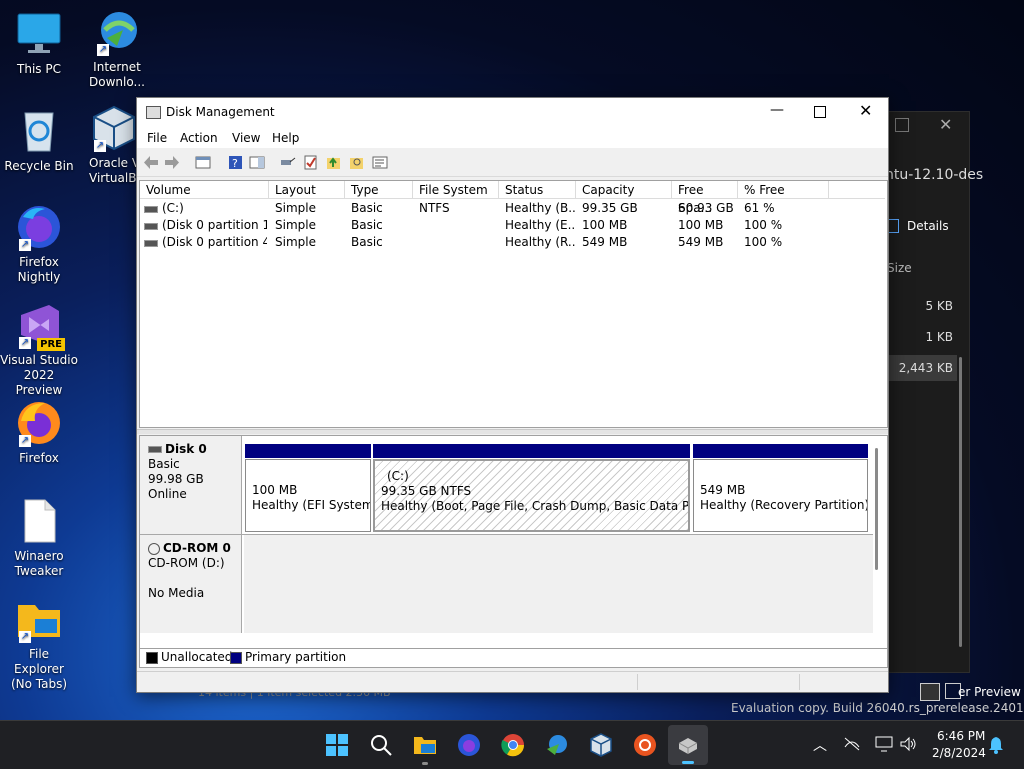  Describe the element at coordinates (39, 43) in the screenshot. I see `desktop-icon-this-pc: This PC` at that location.